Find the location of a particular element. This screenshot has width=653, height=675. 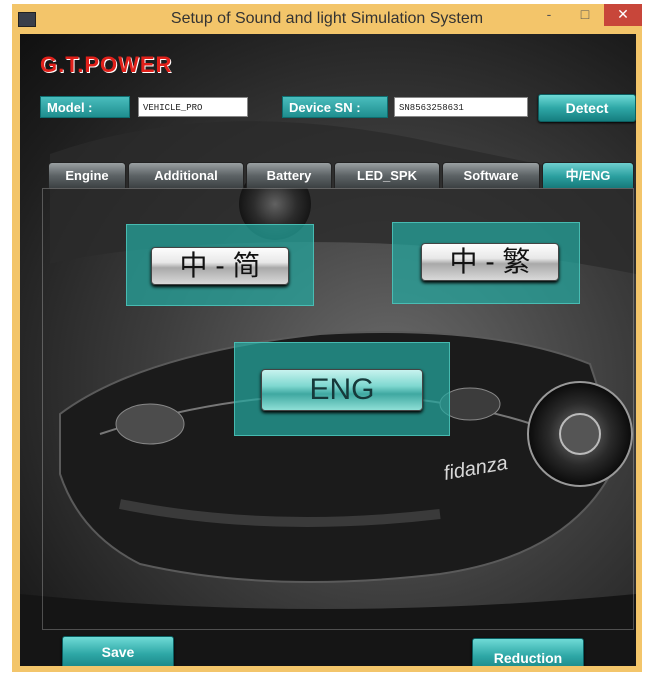

english-box: ENG is located at coordinates (342, 389).